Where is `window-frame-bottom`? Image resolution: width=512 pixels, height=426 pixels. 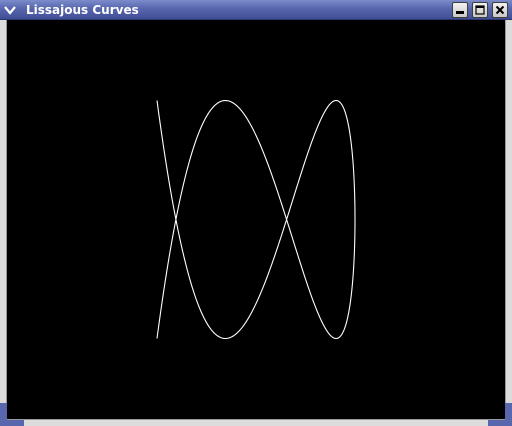
window-frame-bottom is located at coordinates (256, 422).